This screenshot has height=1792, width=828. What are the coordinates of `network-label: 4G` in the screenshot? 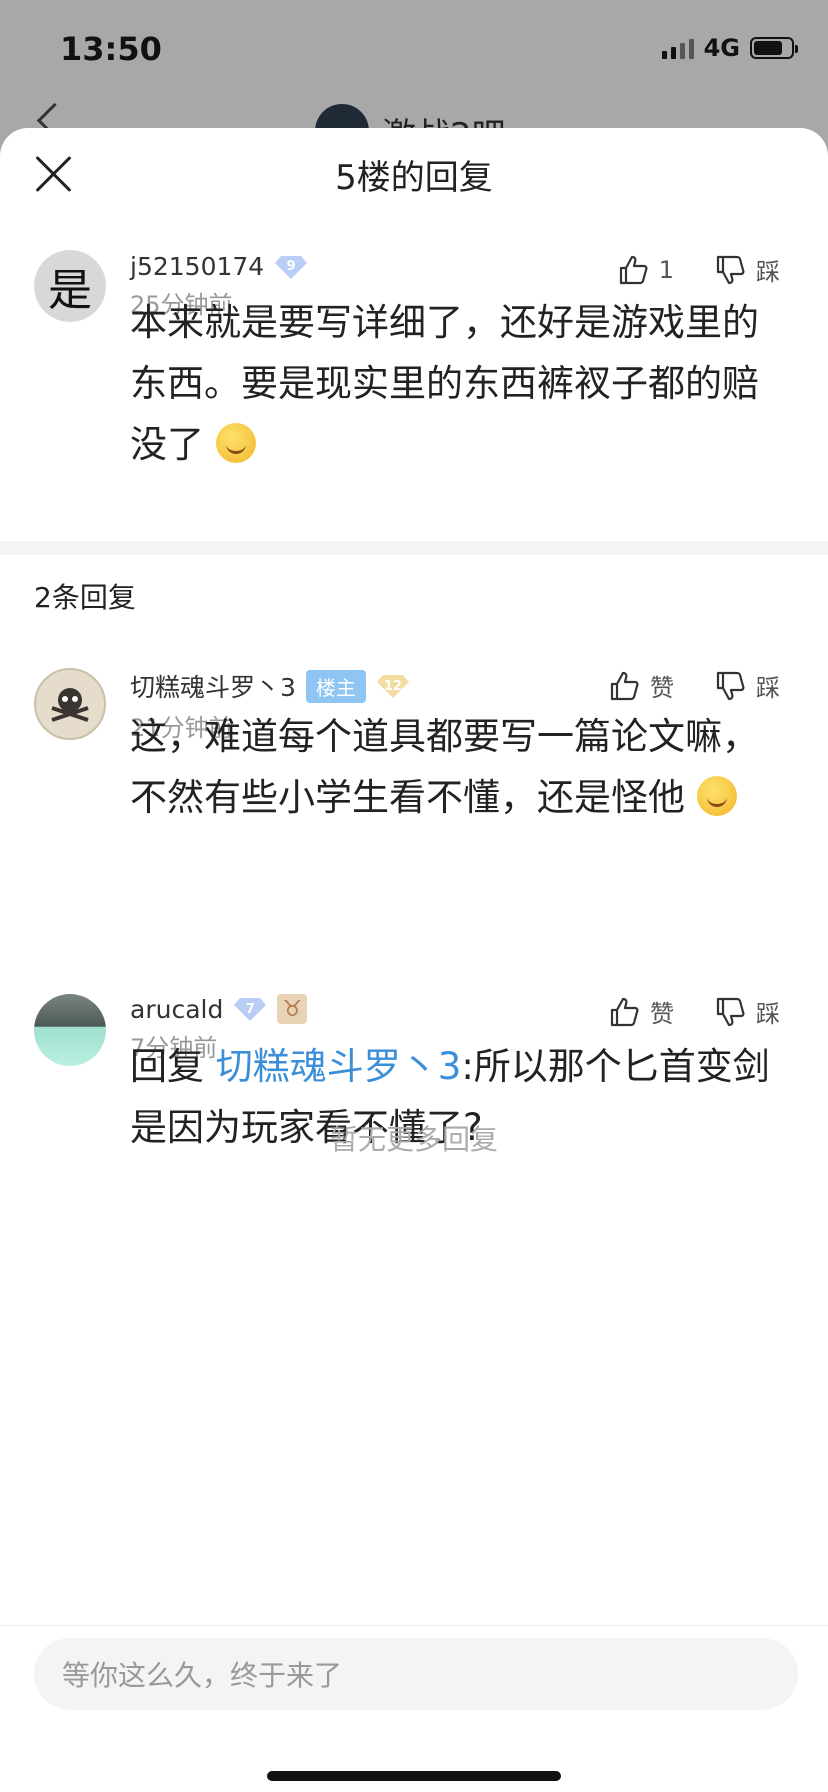 It's located at (721, 48).